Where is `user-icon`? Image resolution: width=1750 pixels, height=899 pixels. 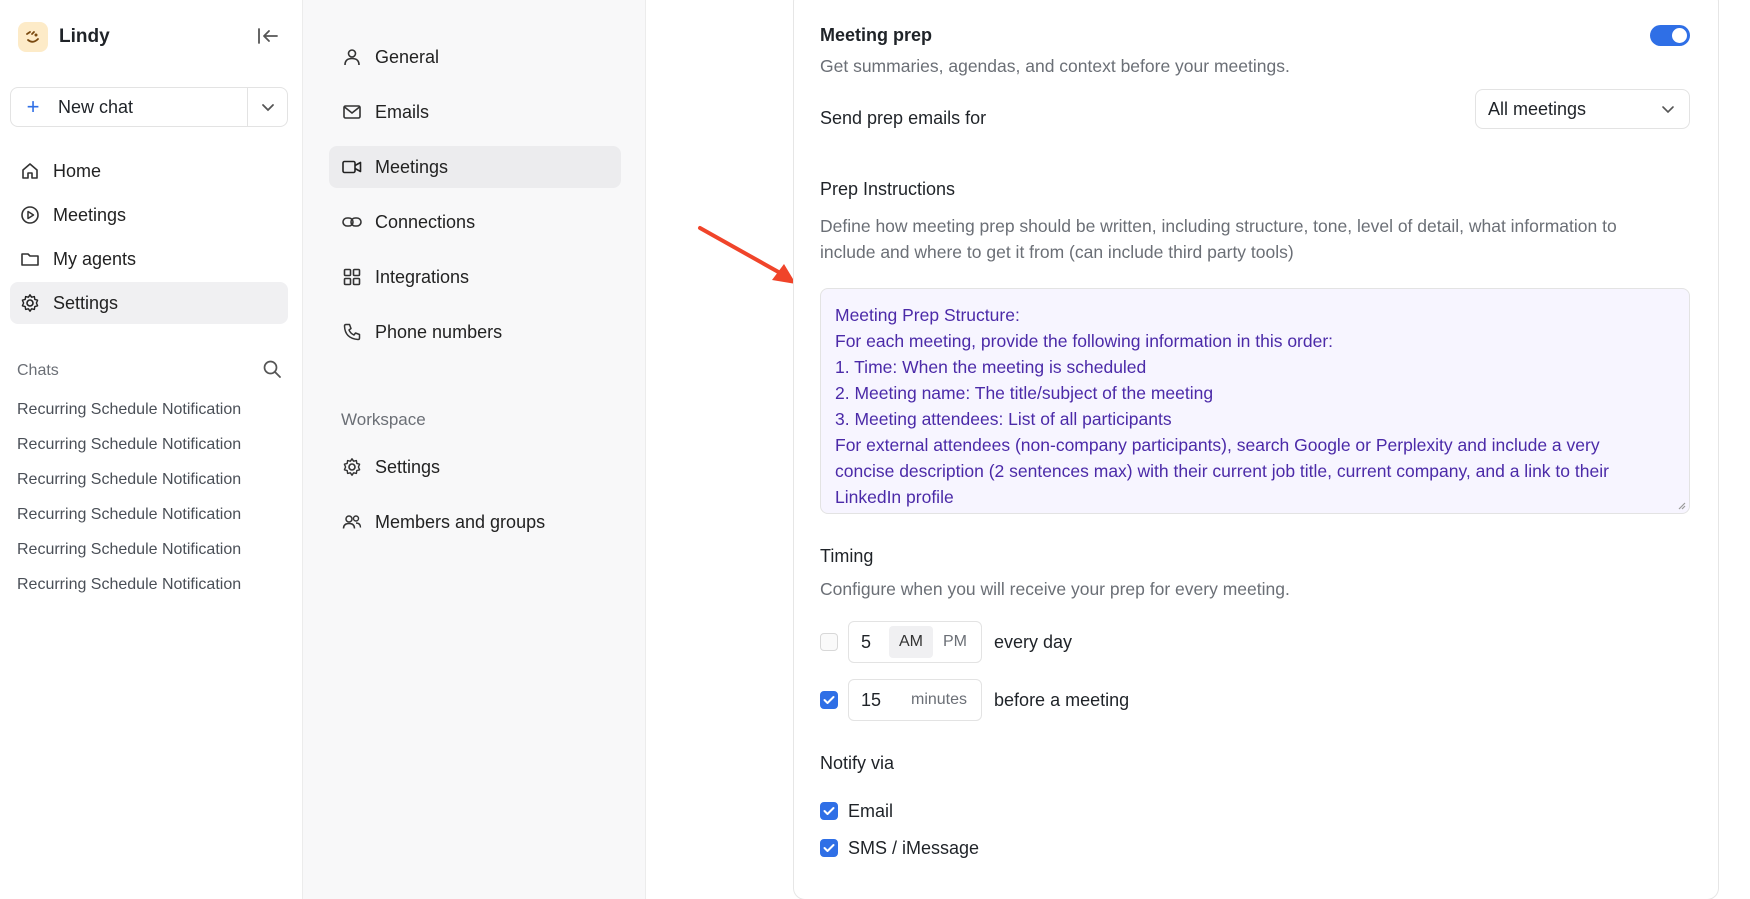 user-icon is located at coordinates (352, 57).